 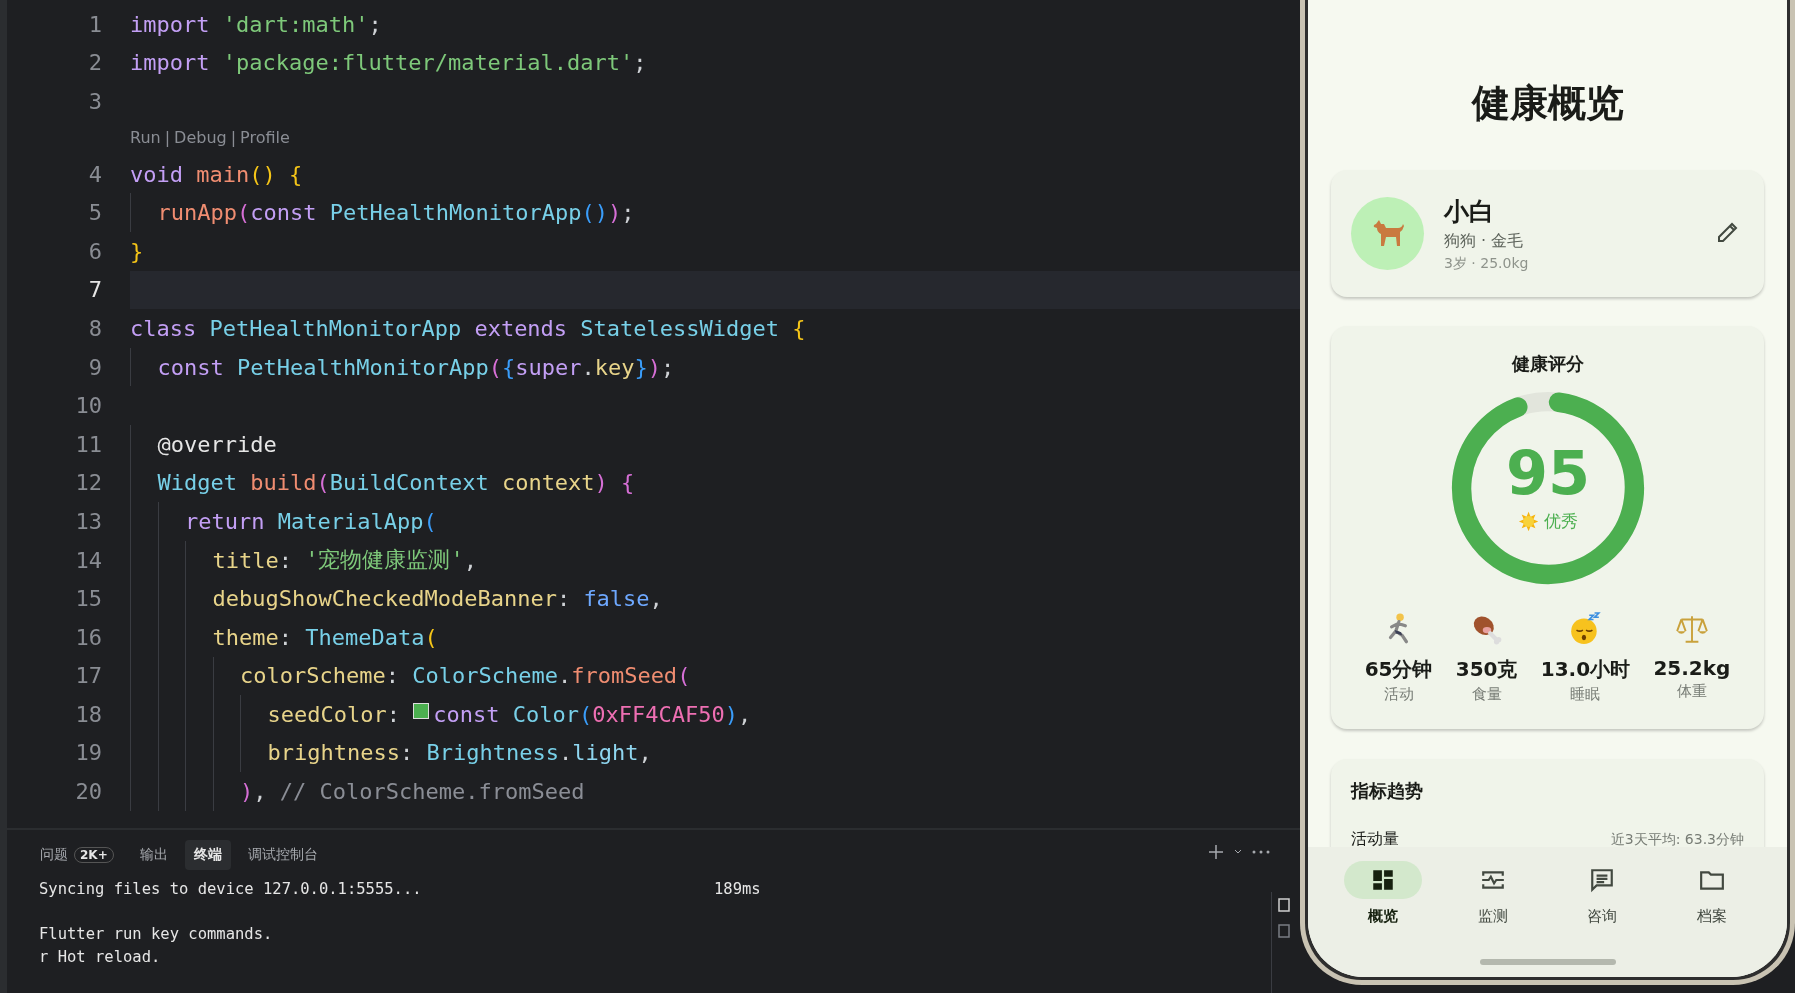 I want to click on code-line: void main() {, so click(x=217, y=174).